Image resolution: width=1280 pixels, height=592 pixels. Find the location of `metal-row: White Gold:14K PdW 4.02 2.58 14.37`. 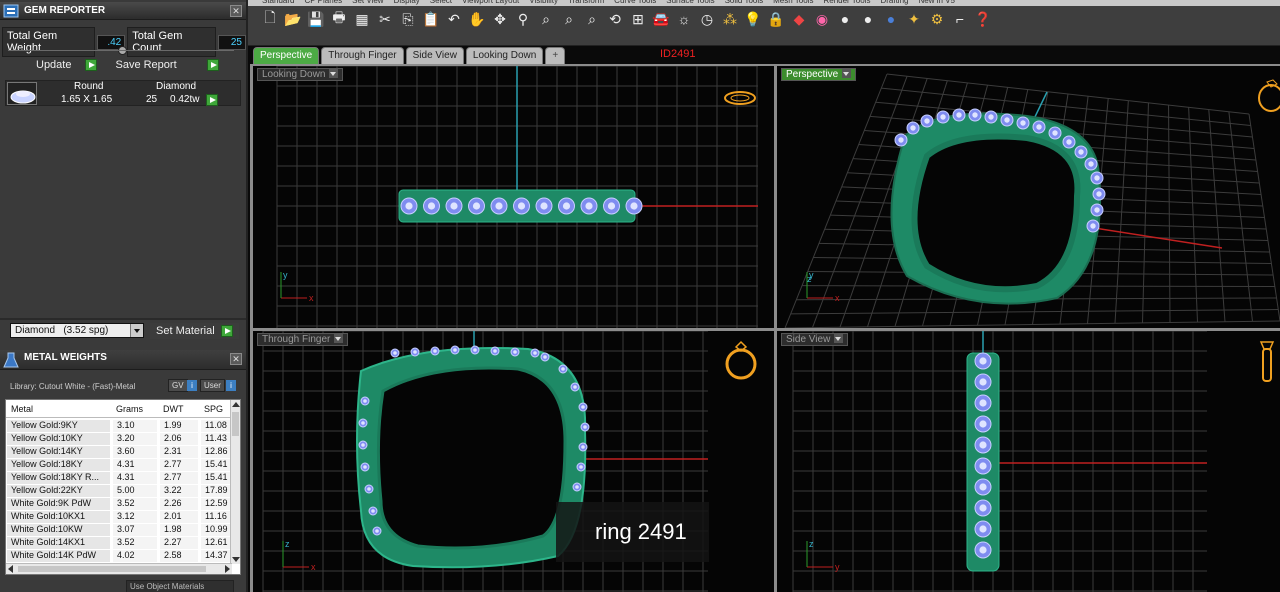

metal-row: White Gold:14K PdW 4.02 2.58 14.37 is located at coordinates (120, 555).